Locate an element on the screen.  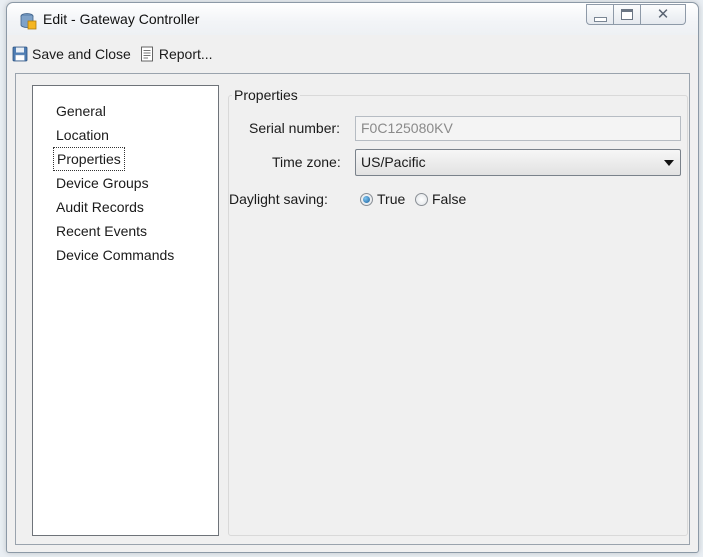
daylight-false-option: False is located at coordinates (440, 199).